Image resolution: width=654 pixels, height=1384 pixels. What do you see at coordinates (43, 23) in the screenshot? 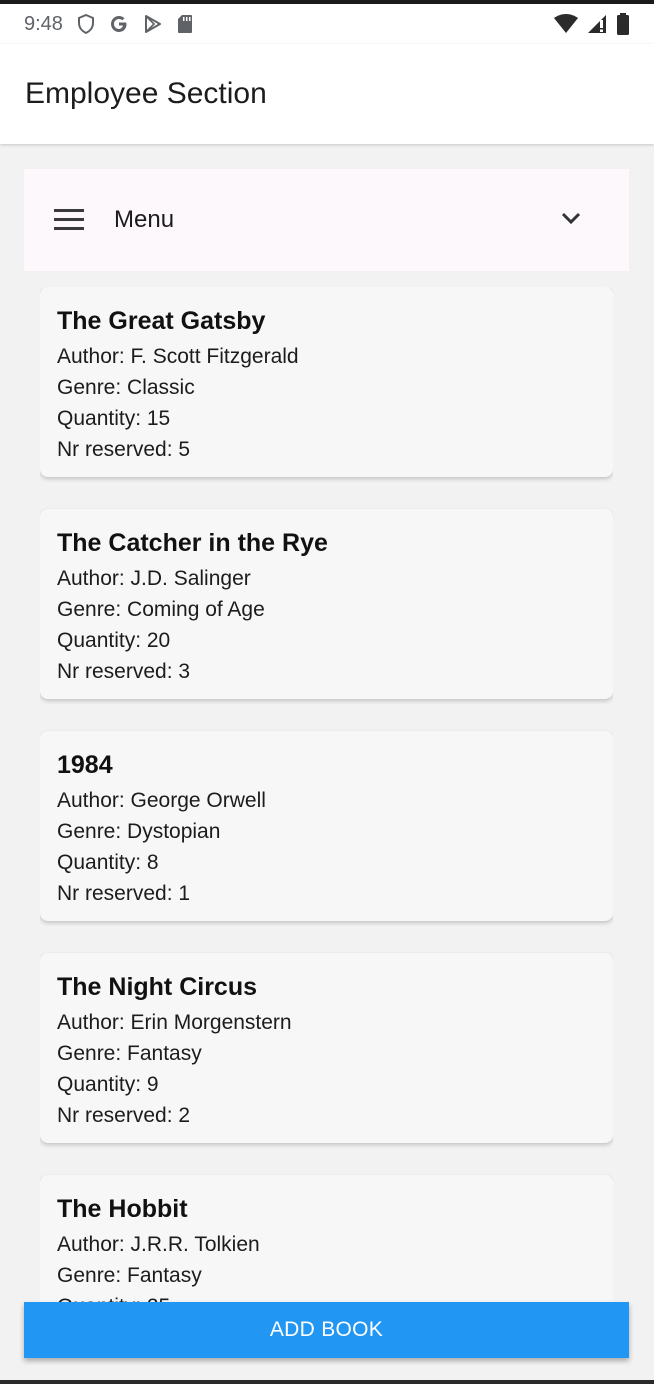
I see `status-time: 9:48` at bounding box center [43, 23].